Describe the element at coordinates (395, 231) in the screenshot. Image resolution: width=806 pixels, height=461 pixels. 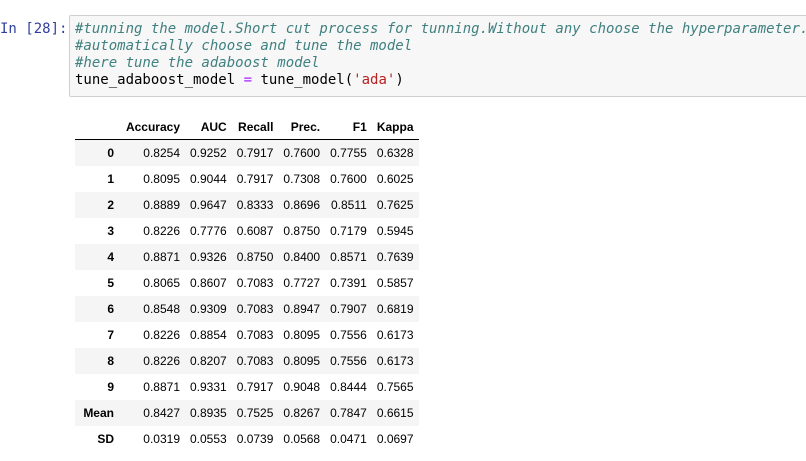
I see `table-cell: 0.5945` at that location.